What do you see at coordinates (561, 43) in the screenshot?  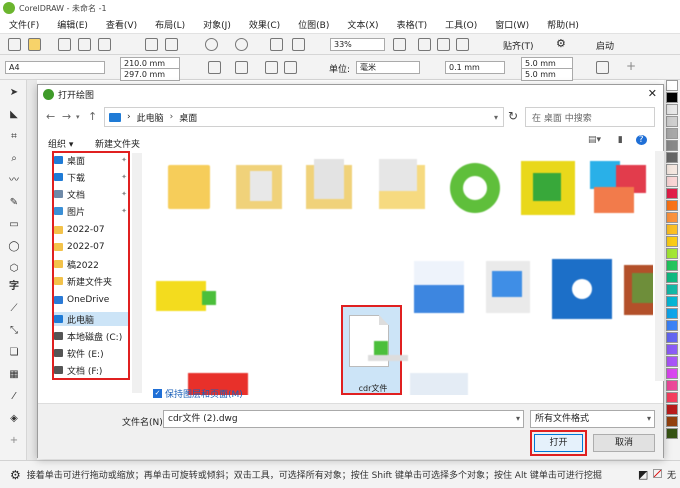 I see `options-gear-icon: ⚙` at bounding box center [561, 43].